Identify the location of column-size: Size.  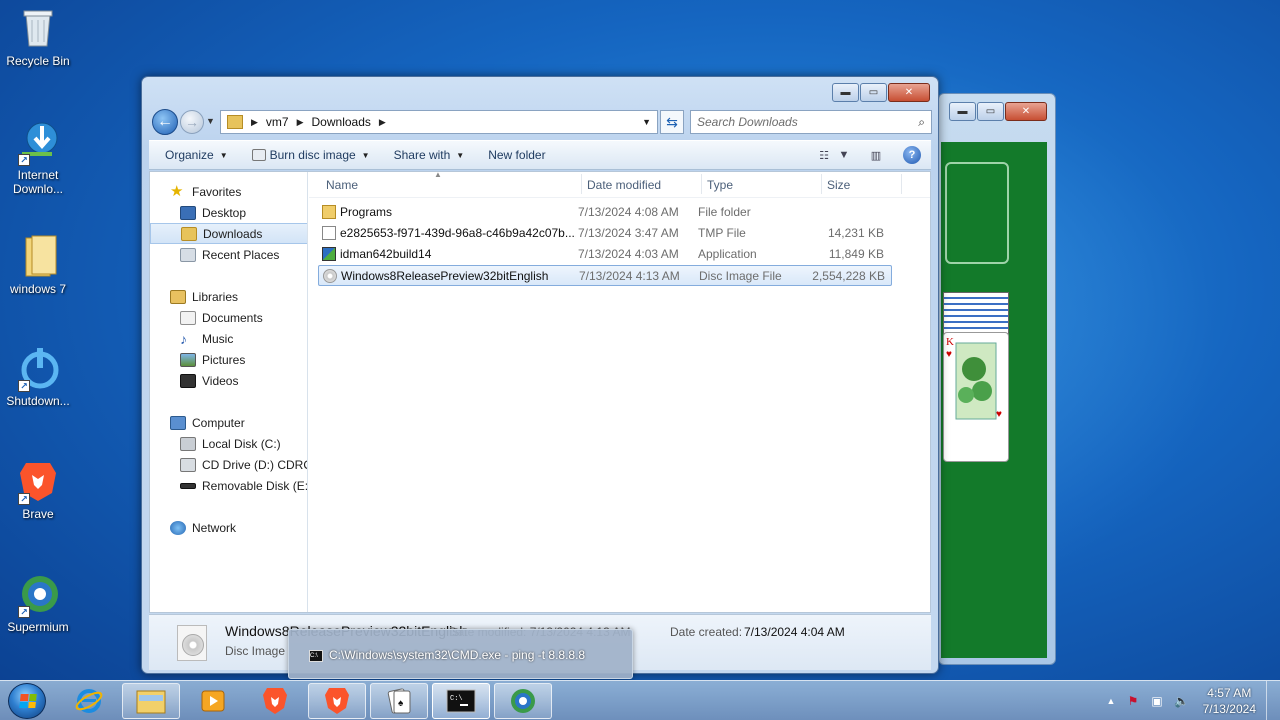
(838, 185).